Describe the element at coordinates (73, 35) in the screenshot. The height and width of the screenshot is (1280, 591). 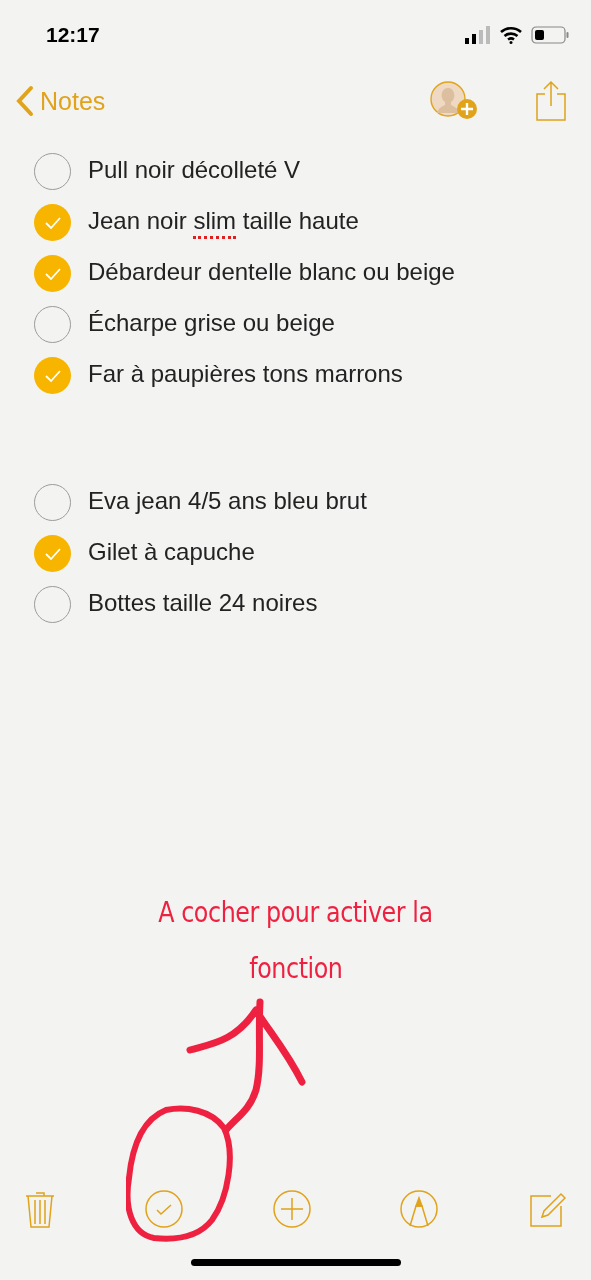
I see `status-time: 12:17` at that location.